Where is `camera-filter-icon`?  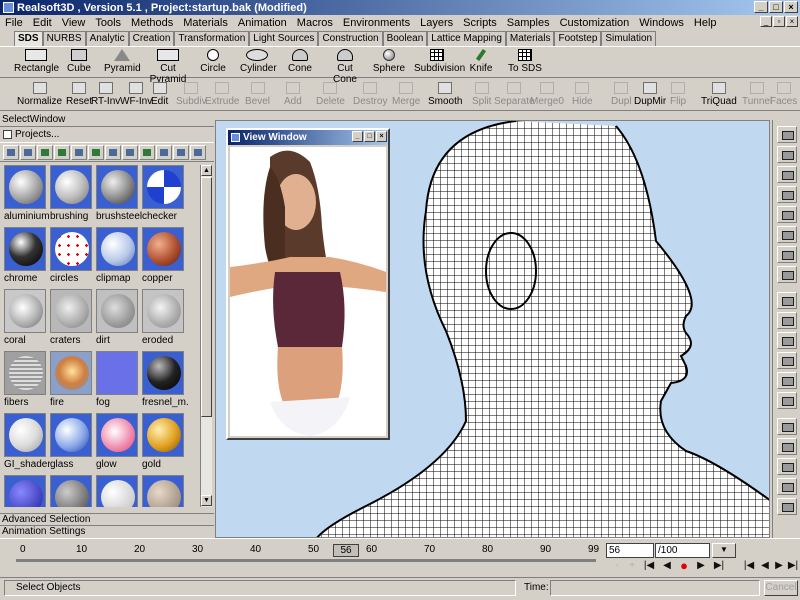
camera-filter-icon is located at coordinates (181, 152).